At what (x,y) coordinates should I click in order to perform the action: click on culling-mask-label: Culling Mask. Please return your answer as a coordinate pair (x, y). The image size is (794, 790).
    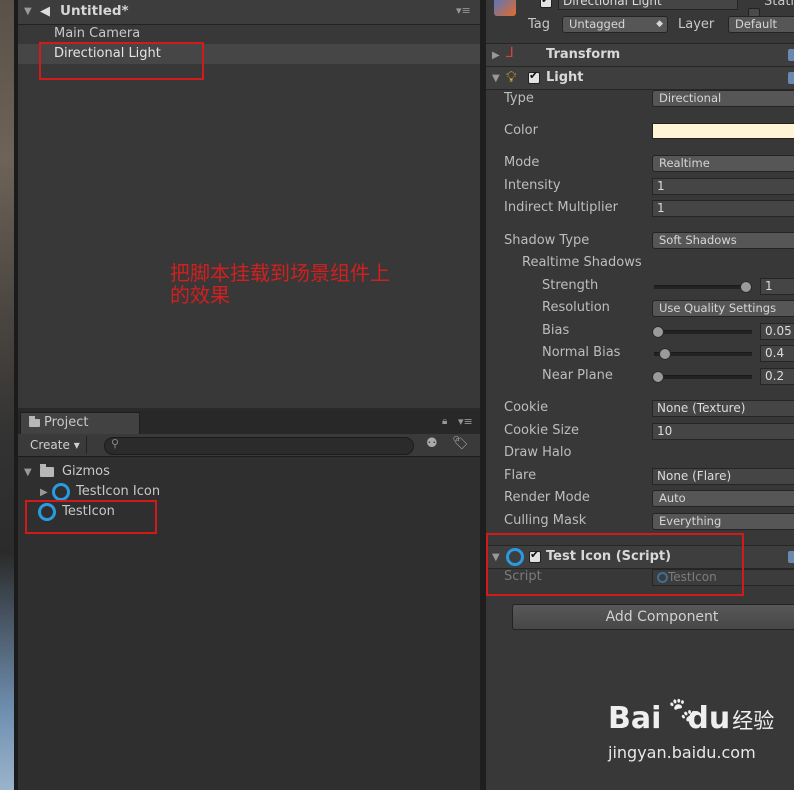
    Looking at the image, I should click on (545, 520).